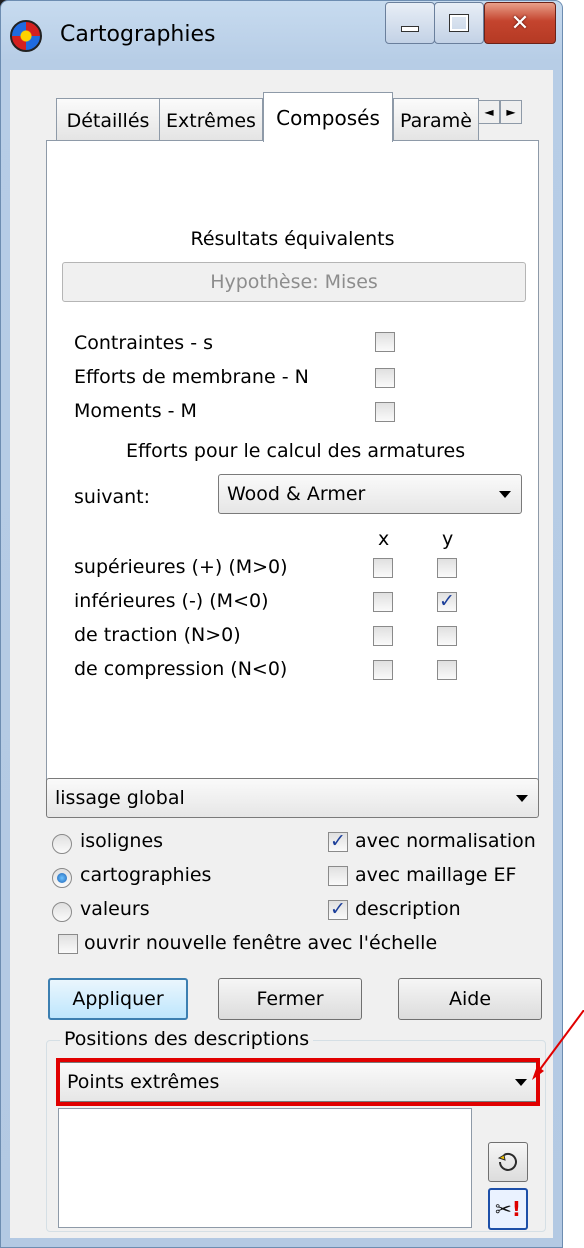  I want to click on compression-label: de compression (N<0), so click(181, 669).